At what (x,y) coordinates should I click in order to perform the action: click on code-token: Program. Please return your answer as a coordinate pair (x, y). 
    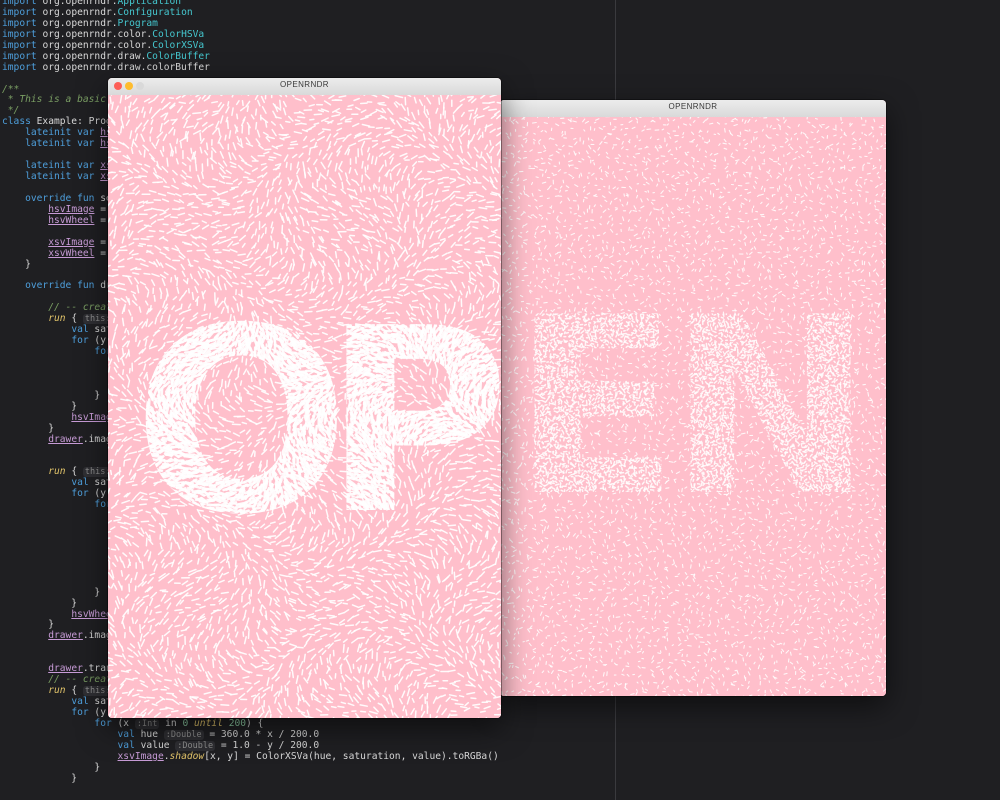
    Looking at the image, I should click on (138, 23).